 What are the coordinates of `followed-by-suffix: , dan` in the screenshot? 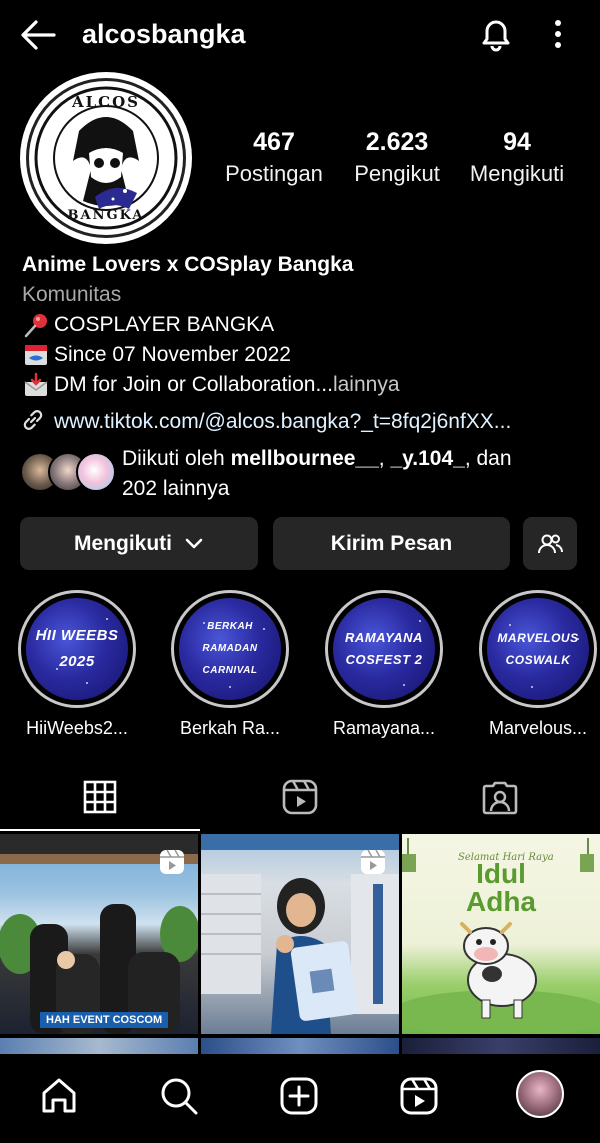 It's located at (488, 458).